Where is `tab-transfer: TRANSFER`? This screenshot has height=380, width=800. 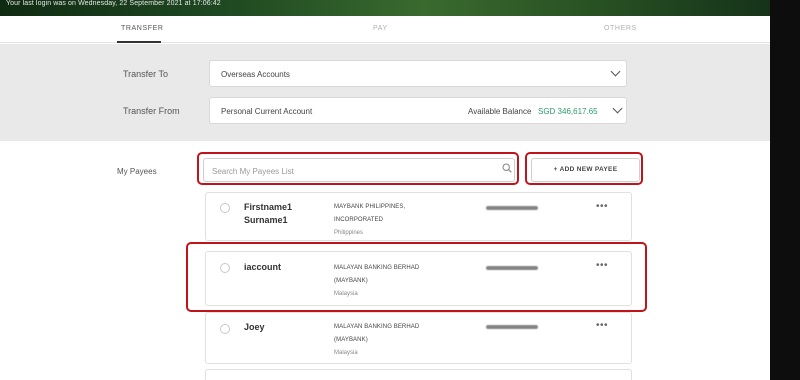
tab-transfer: TRANSFER is located at coordinates (142, 28).